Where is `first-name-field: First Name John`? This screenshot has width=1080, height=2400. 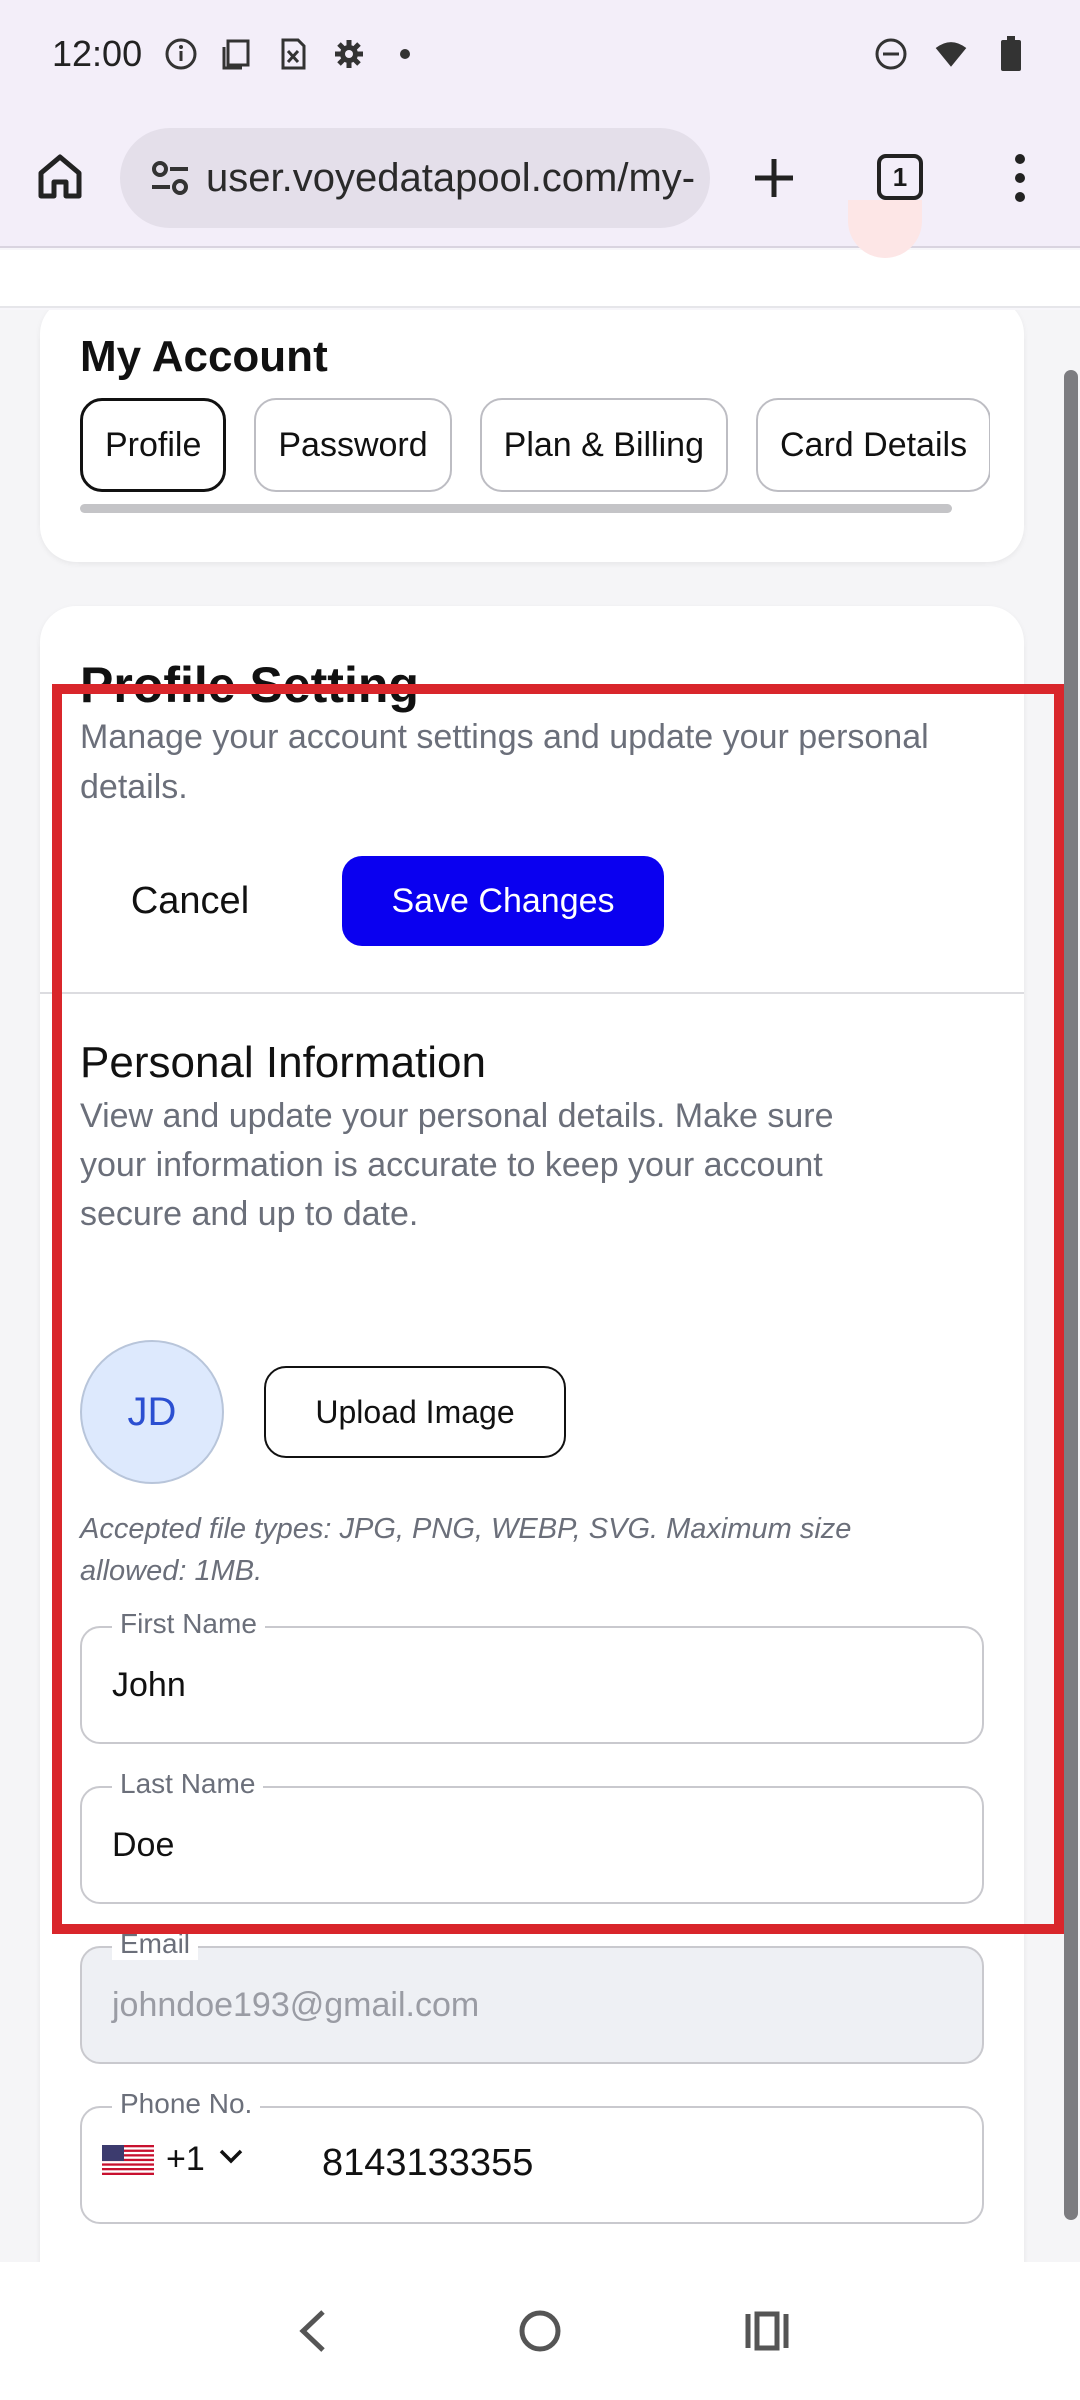
first-name-field: First Name John is located at coordinates (532, 1676).